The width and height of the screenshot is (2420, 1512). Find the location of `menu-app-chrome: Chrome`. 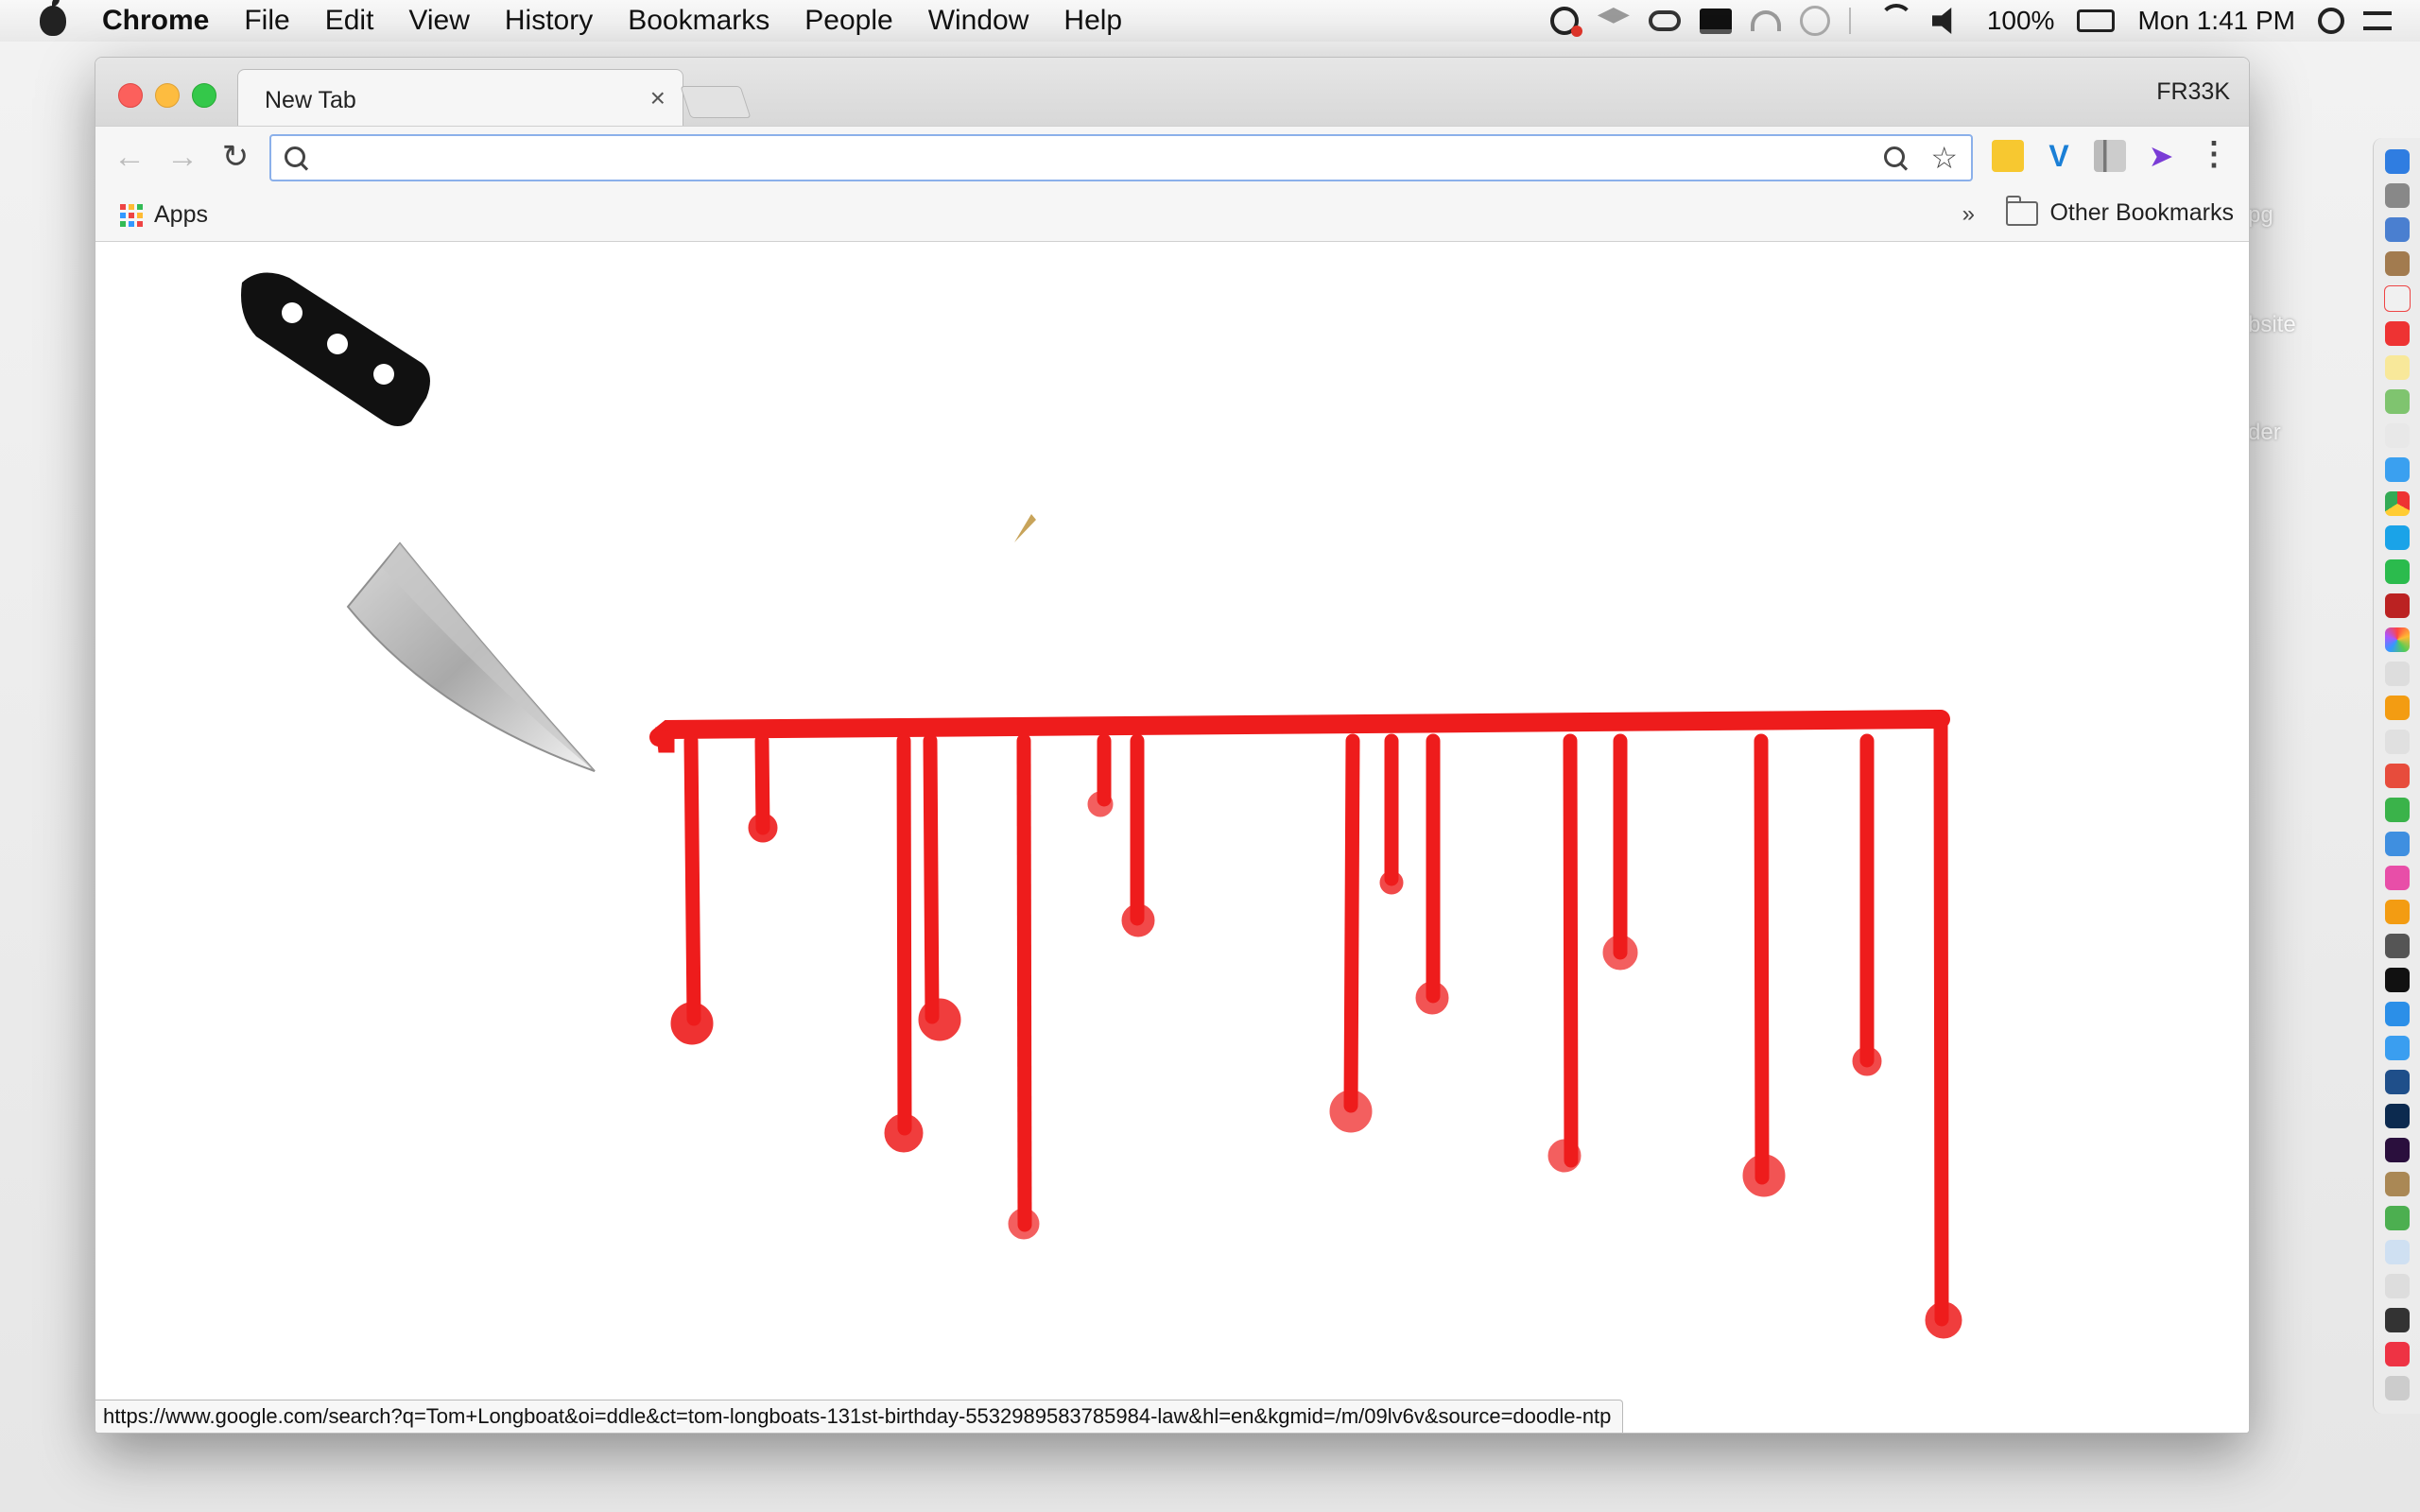

menu-app-chrome: Chrome is located at coordinates (155, 21).